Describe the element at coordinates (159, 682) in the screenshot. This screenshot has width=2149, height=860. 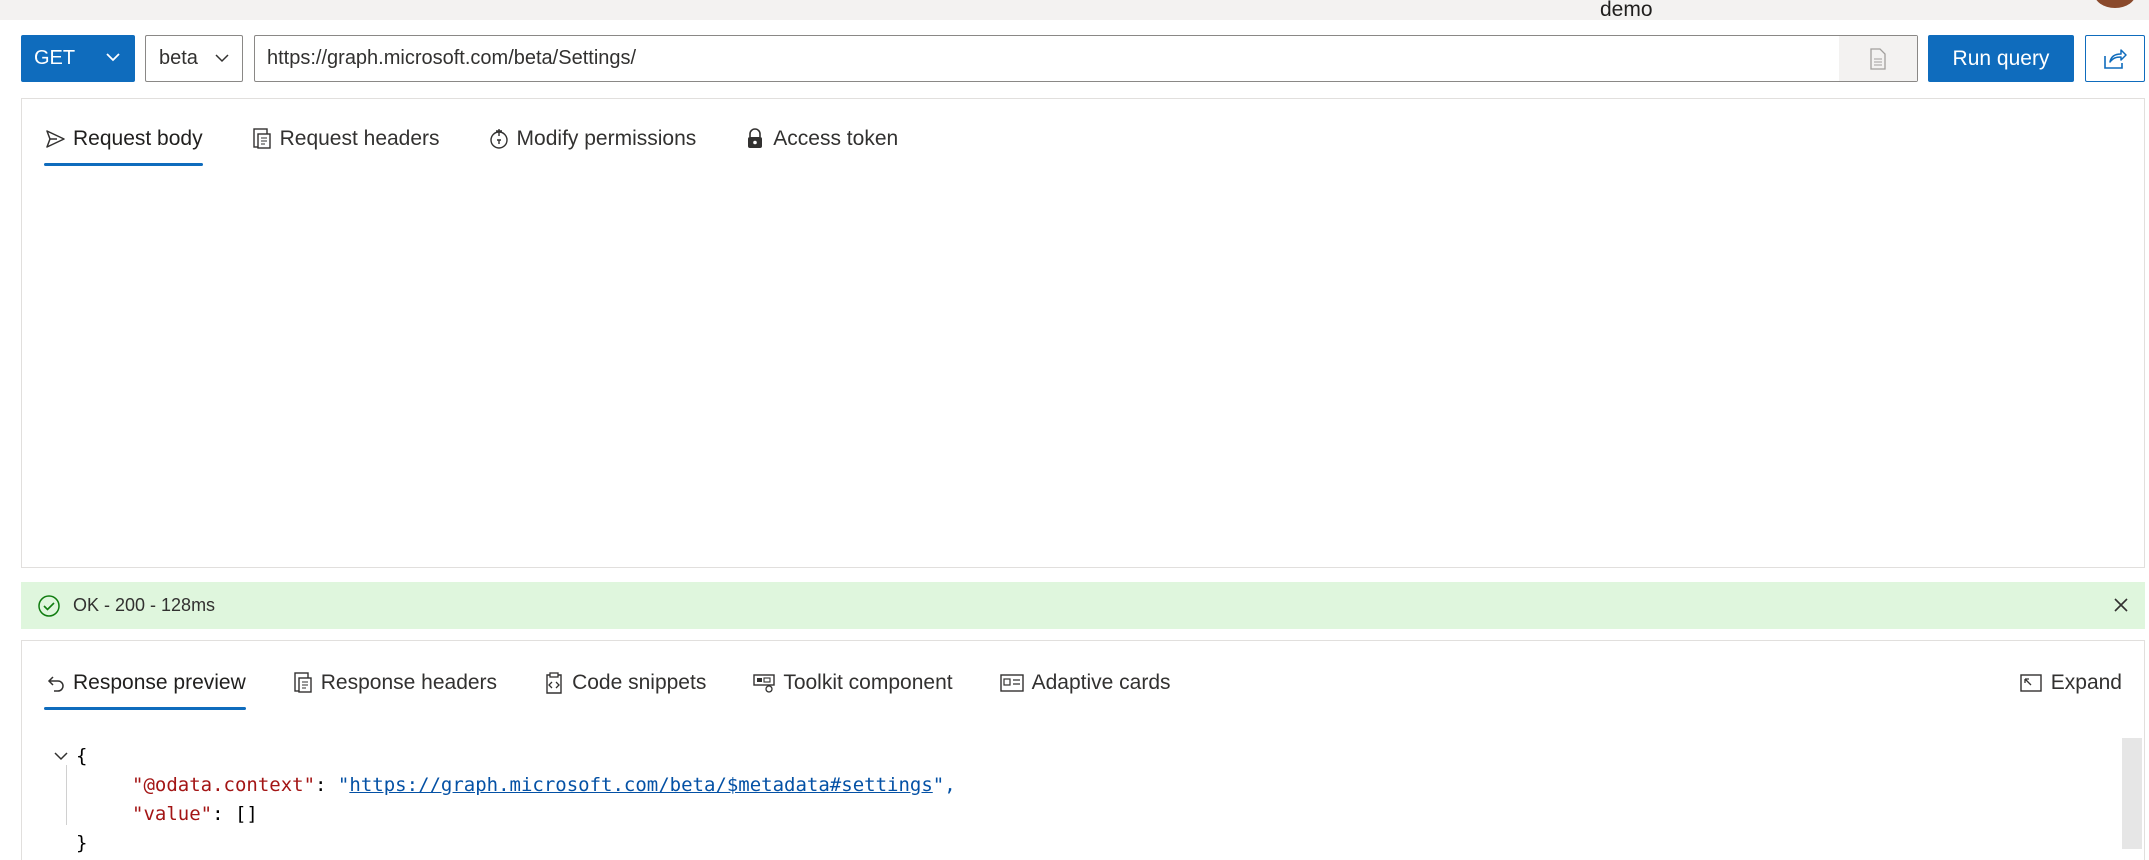
I see `tab-label: Response preview` at that location.